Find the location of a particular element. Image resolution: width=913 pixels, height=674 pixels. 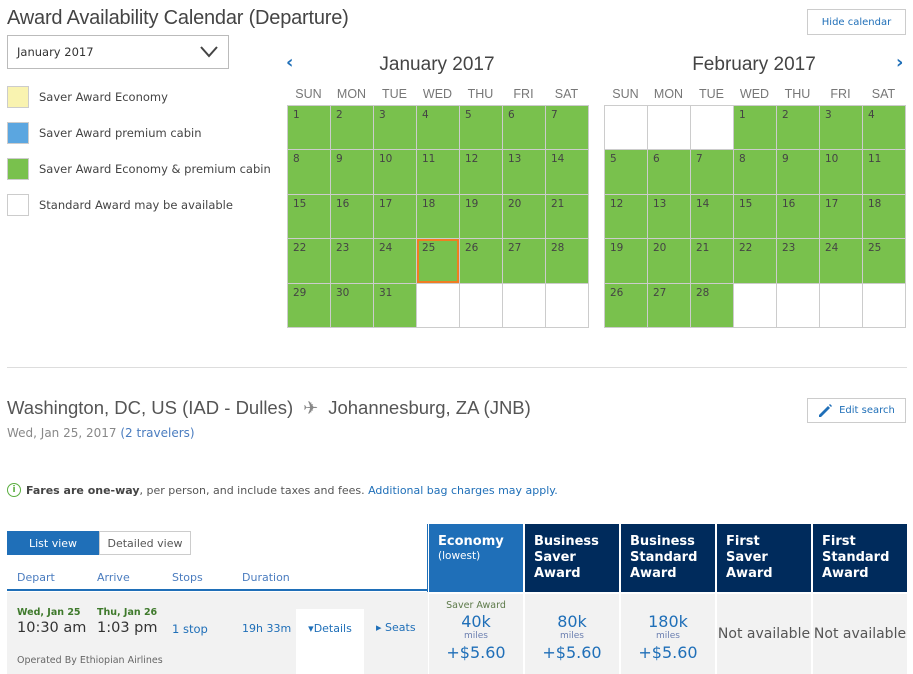

list-view-tab: List view is located at coordinates (53, 543).